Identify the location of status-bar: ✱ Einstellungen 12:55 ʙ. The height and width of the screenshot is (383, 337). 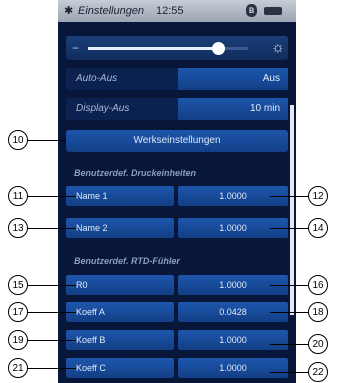
(177, 11).